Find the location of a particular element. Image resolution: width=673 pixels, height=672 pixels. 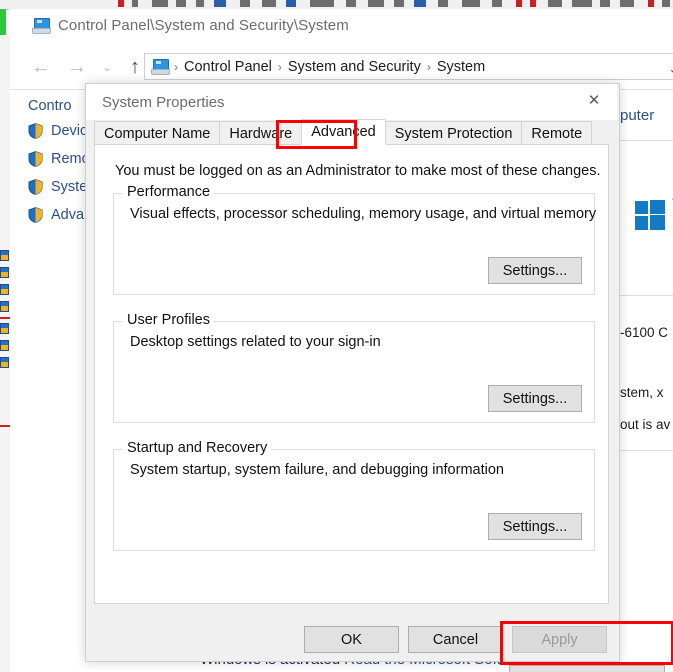

processor-fragment: -6100 C is located at coordinates (644, 332).